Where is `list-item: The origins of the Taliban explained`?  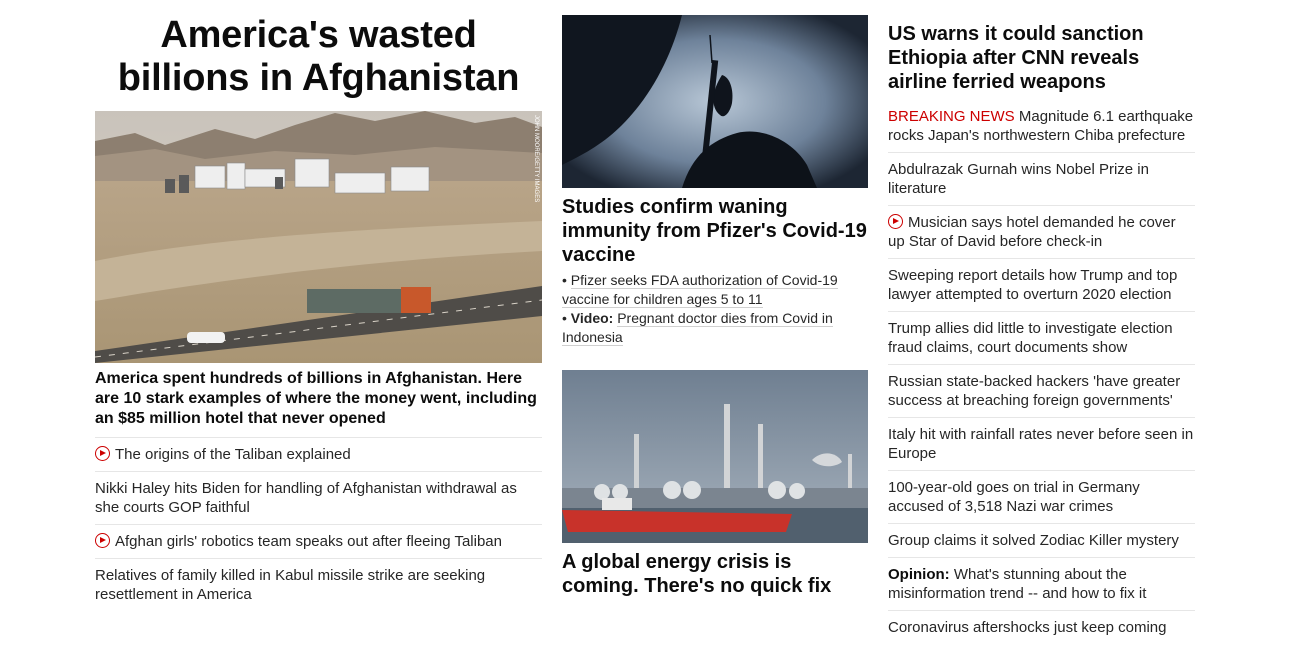
list-item: The origins of the Taliban explained is located at coordinates (318, 454).